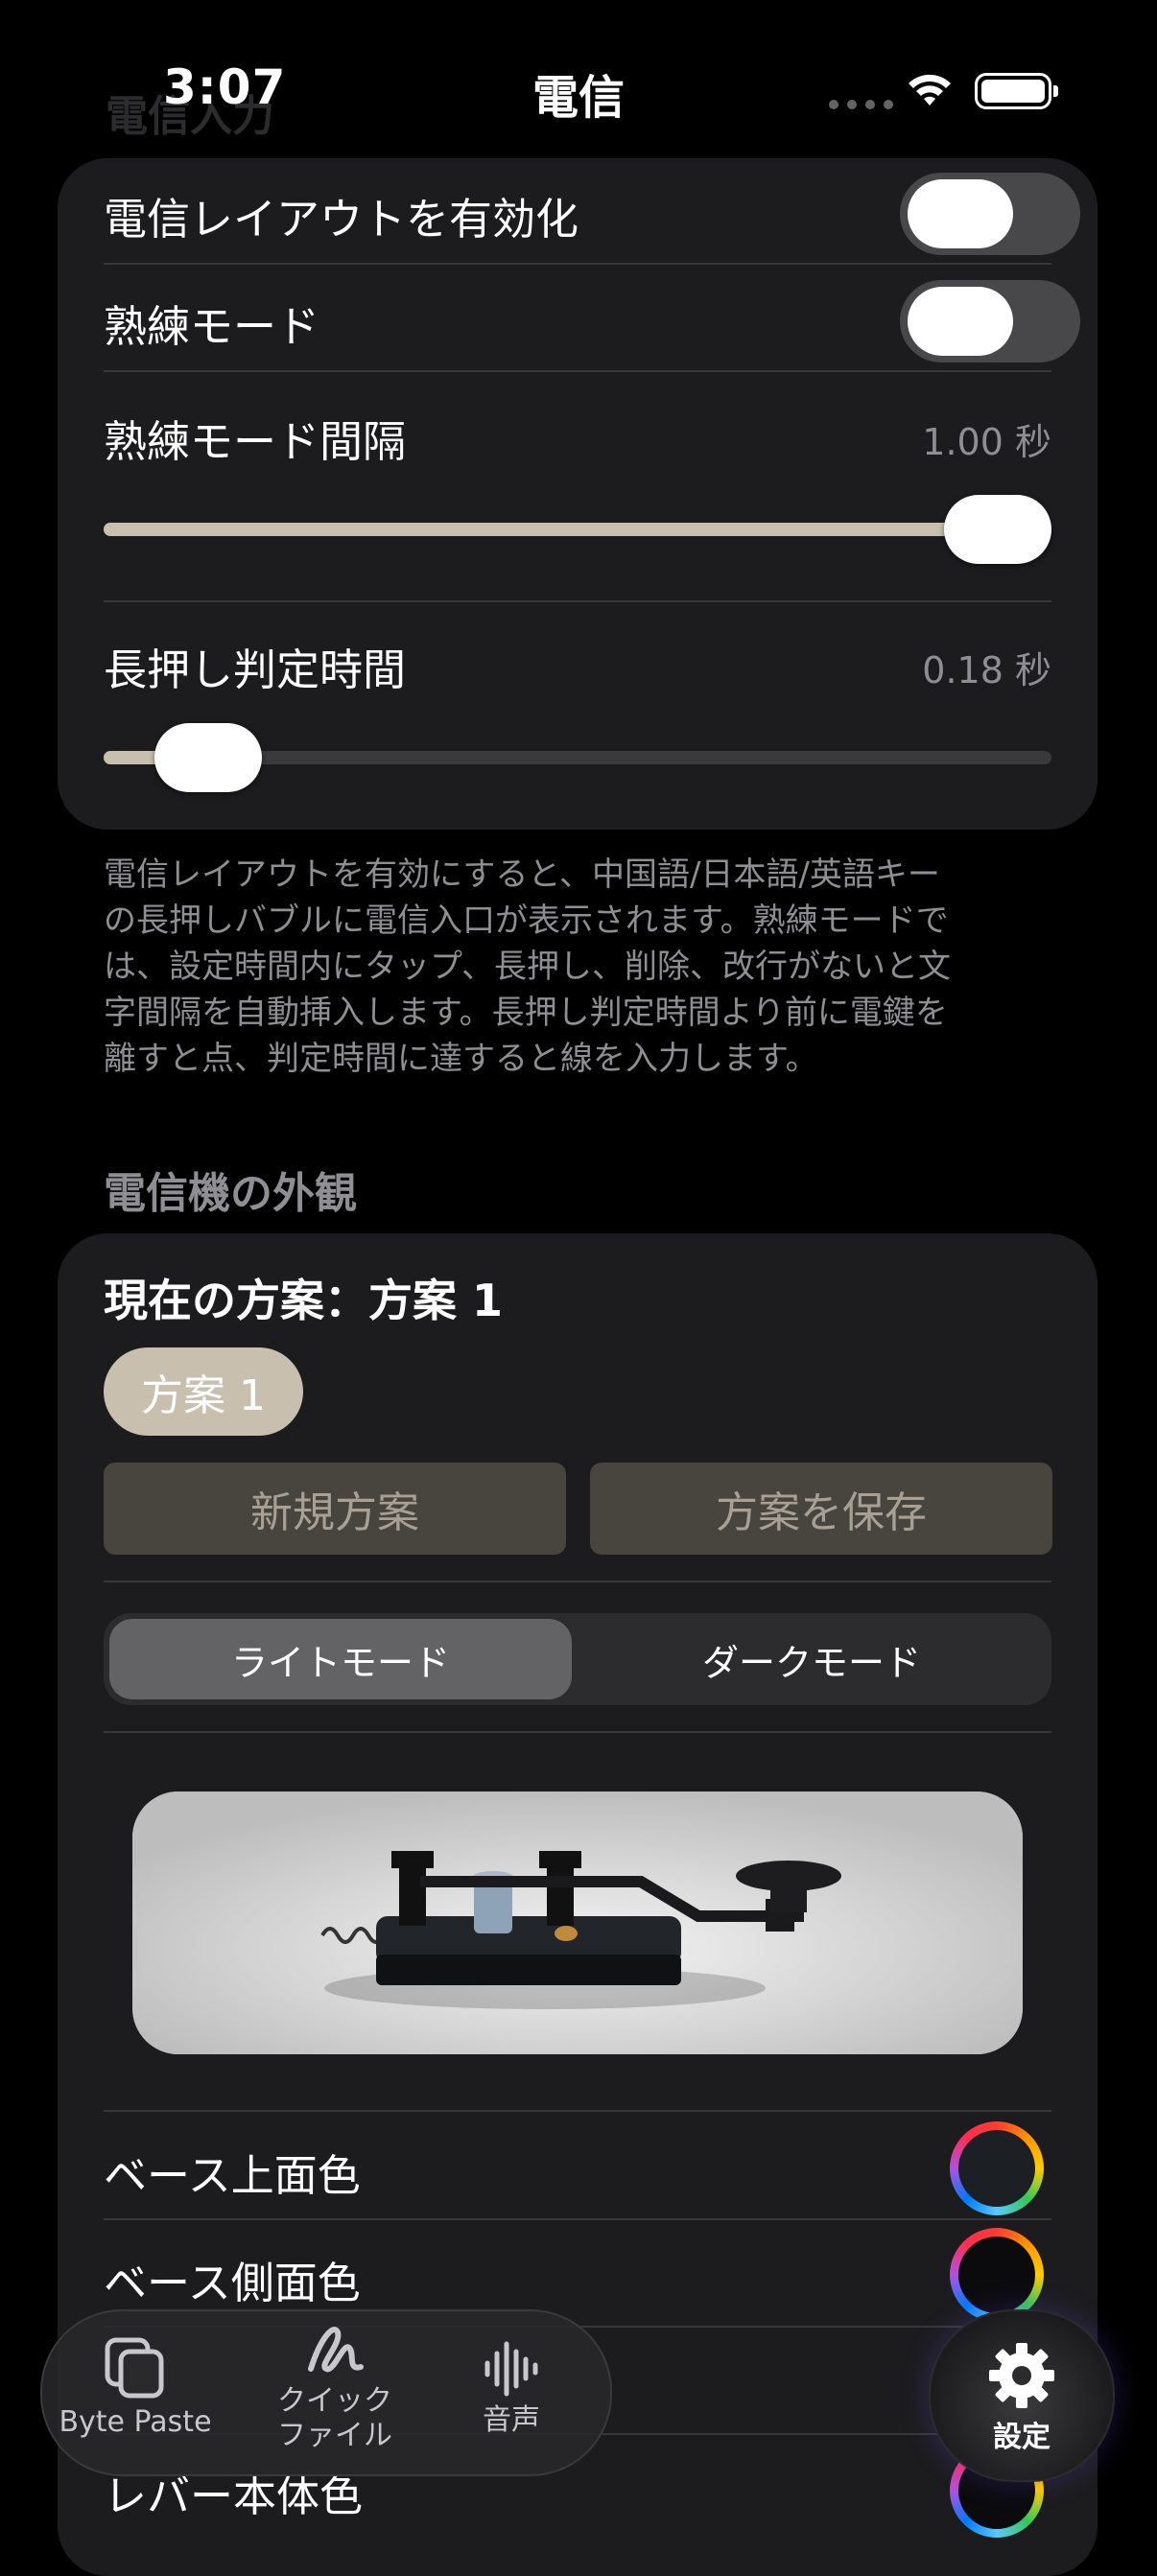  Describe the element at coordinates (812, 1659) in the screenshot. I see `dark-mode-segment: ダークモード` at that location.